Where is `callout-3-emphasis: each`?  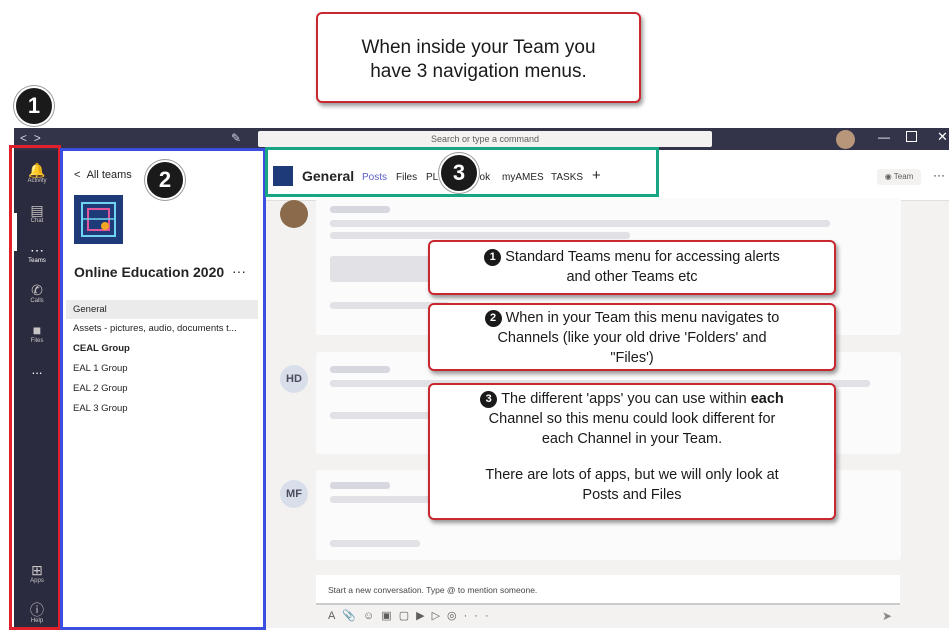 callout-3-emphasis: each is located at coordinates (767, 399).